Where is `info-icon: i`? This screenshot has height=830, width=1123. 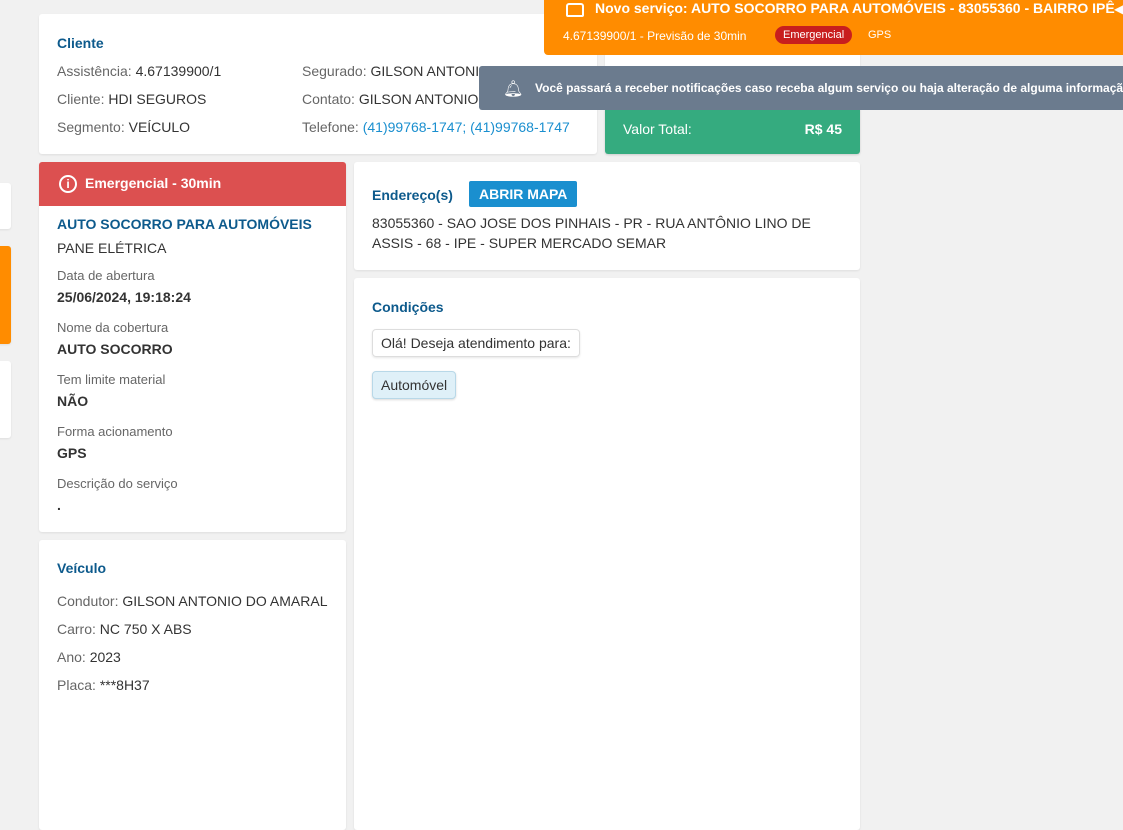
info-icon: i is located at coordinates (68, 184).